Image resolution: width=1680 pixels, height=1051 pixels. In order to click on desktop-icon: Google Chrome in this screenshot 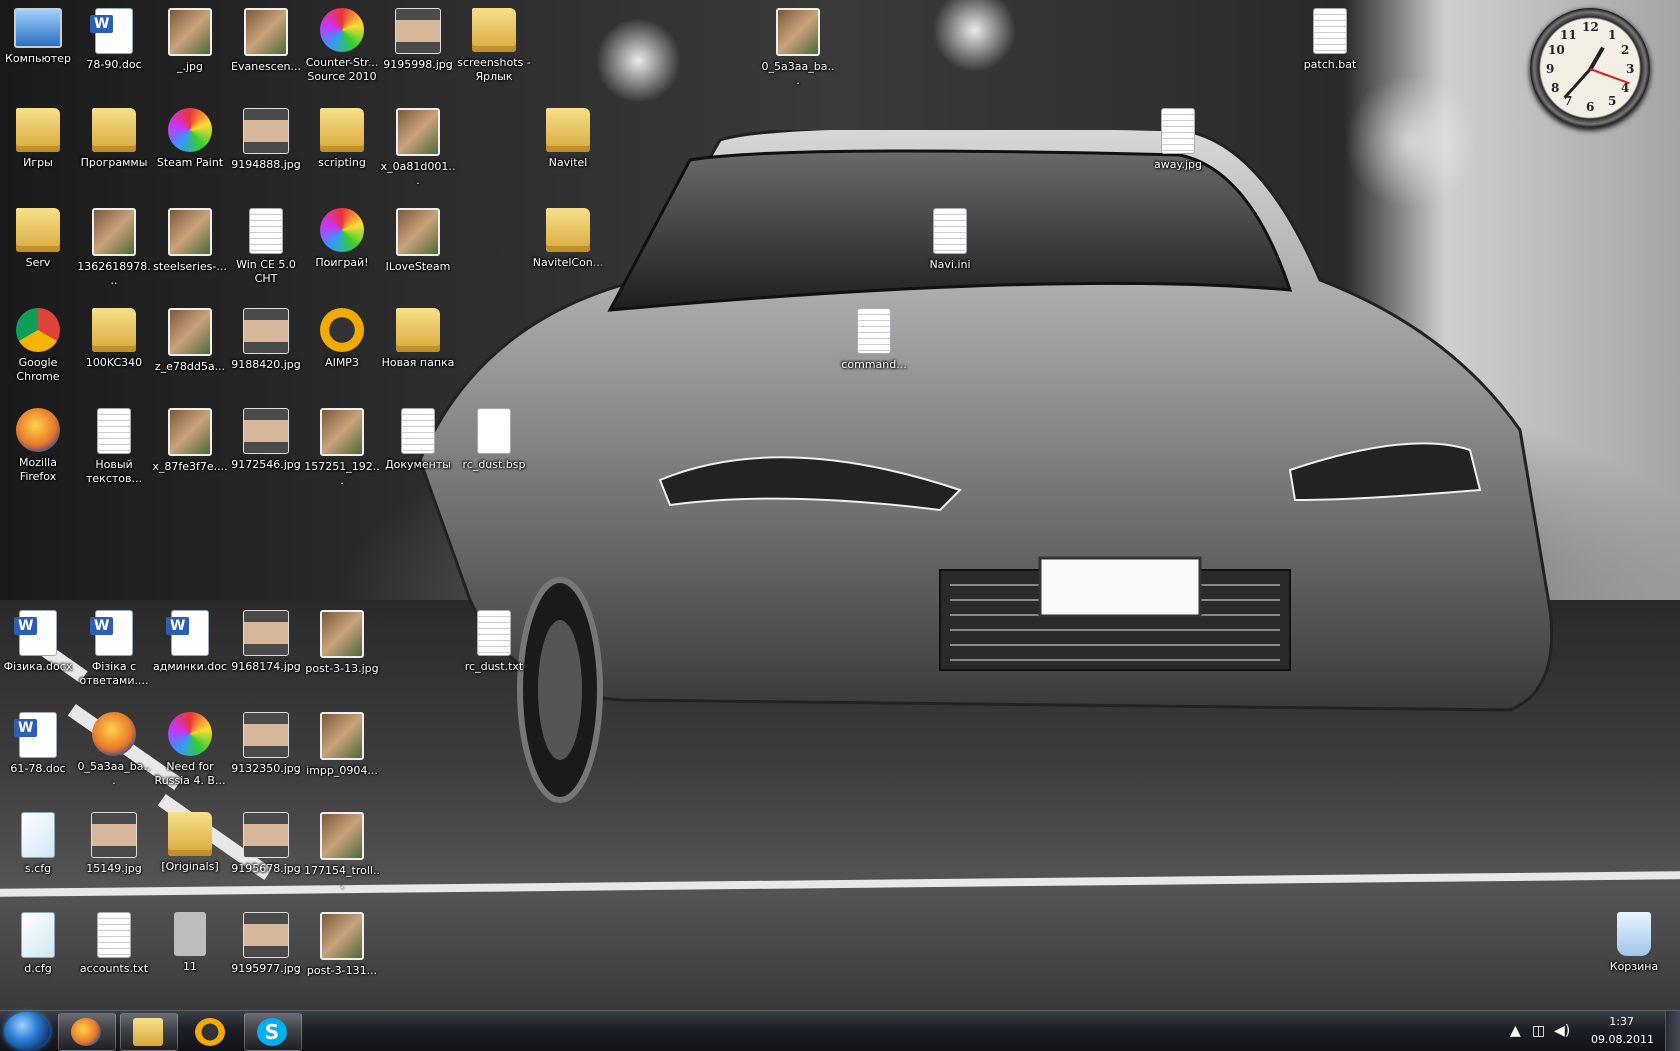, I will do `click(38, 346)`.